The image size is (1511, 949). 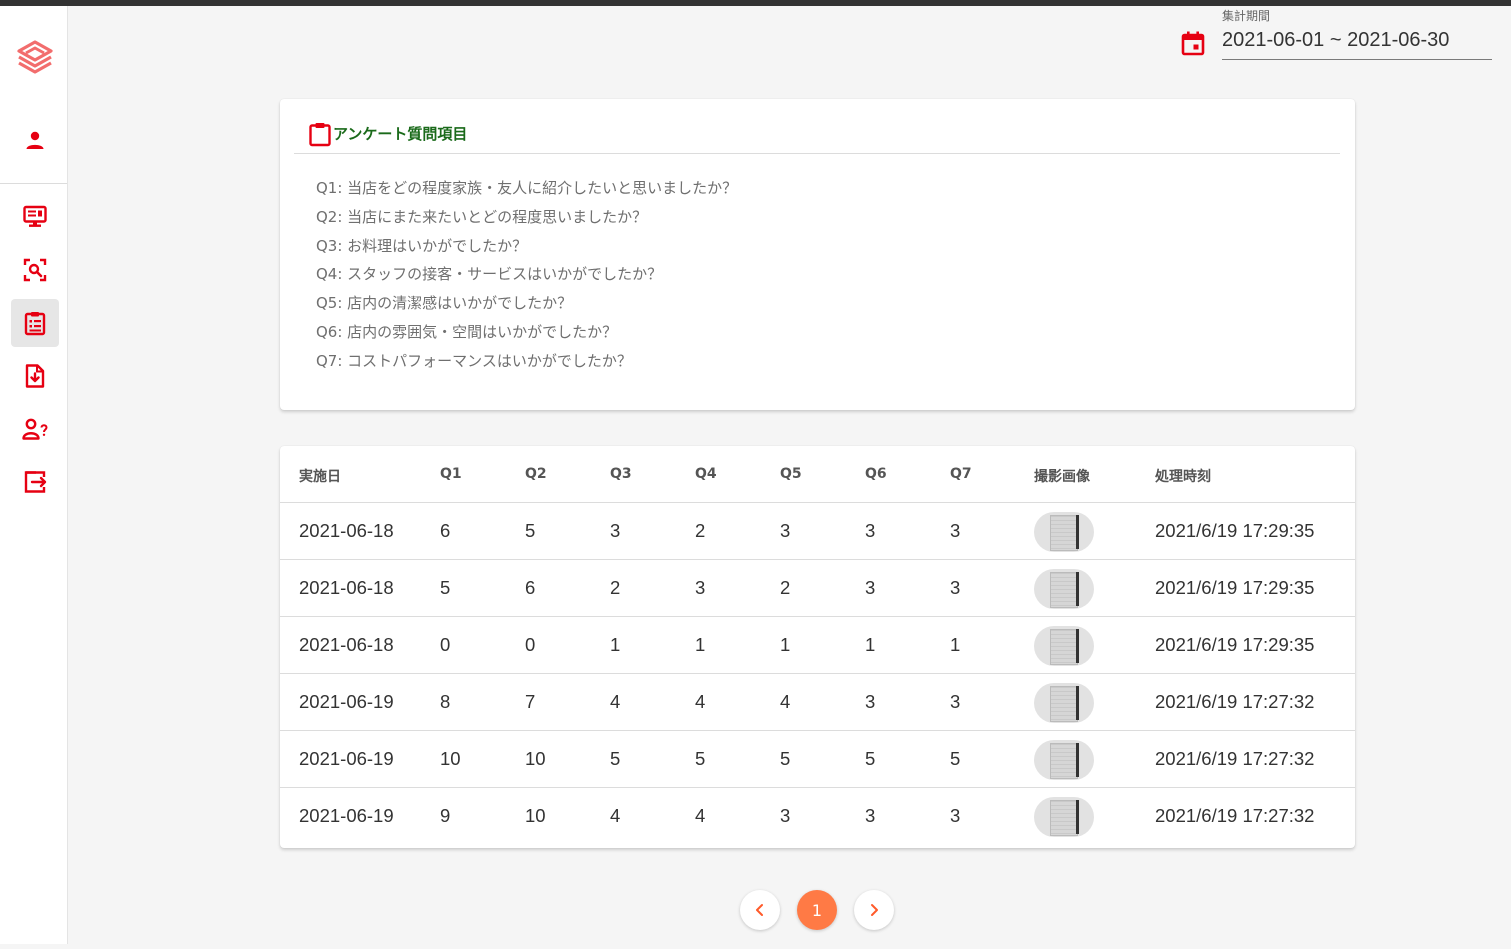 I want to click on calendar-icon, so click(x=1193, y=43).